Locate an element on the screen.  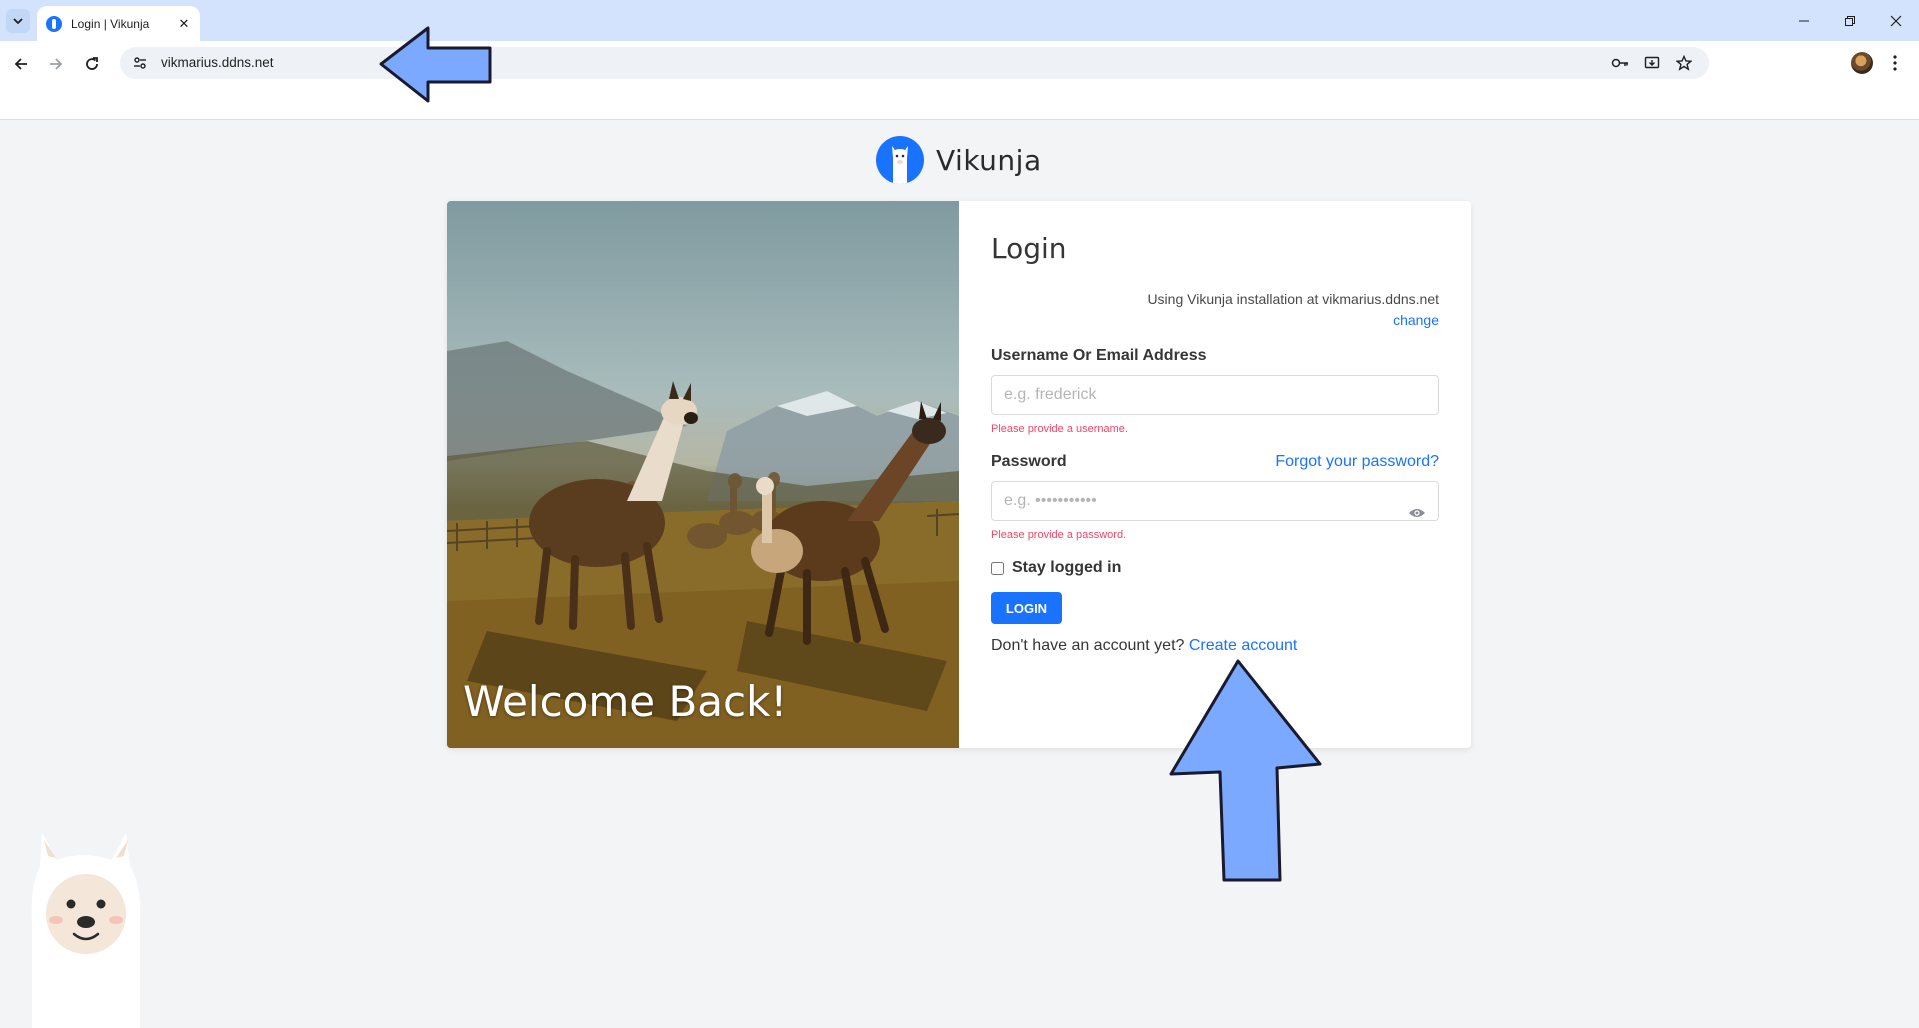
more-vertical-icon is located at coordinates (1895, 63).